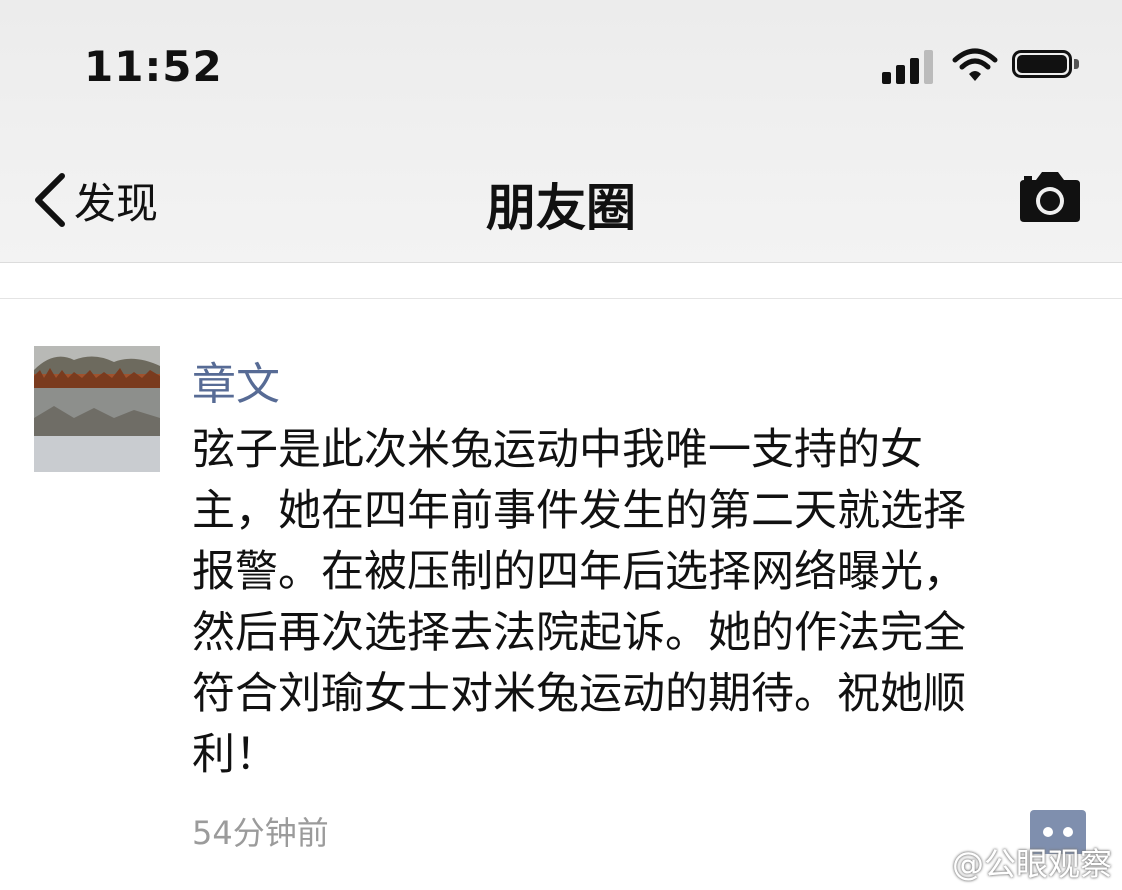 The image size is (1122, 890). Describe the element at coordinates (908, 66) in the screenshot. I see `signal-icon` at that location.